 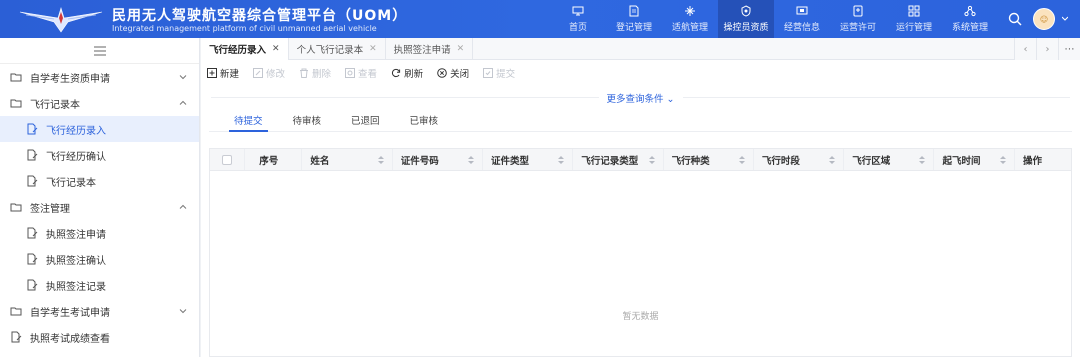 What do you see at coordinates (889, 159) in the screenshot?
I see `column-header-flight-area: 飞行区域` at bounding box center [889, 159].